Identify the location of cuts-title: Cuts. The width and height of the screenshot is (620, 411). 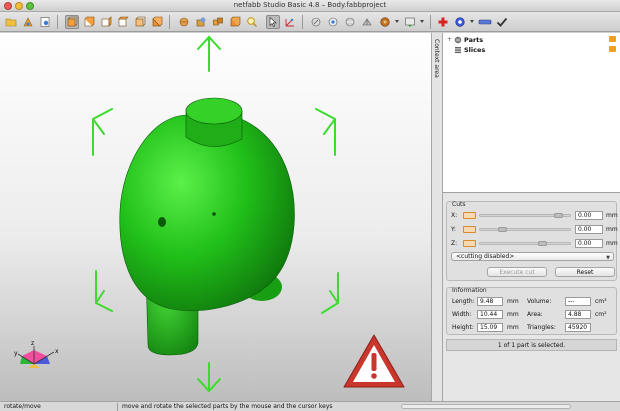
(459, 204).